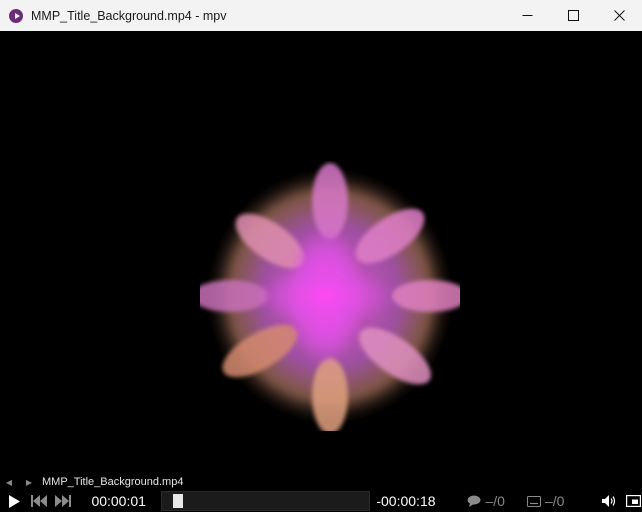  I want to click on maximize-icon, so click(573, 15).